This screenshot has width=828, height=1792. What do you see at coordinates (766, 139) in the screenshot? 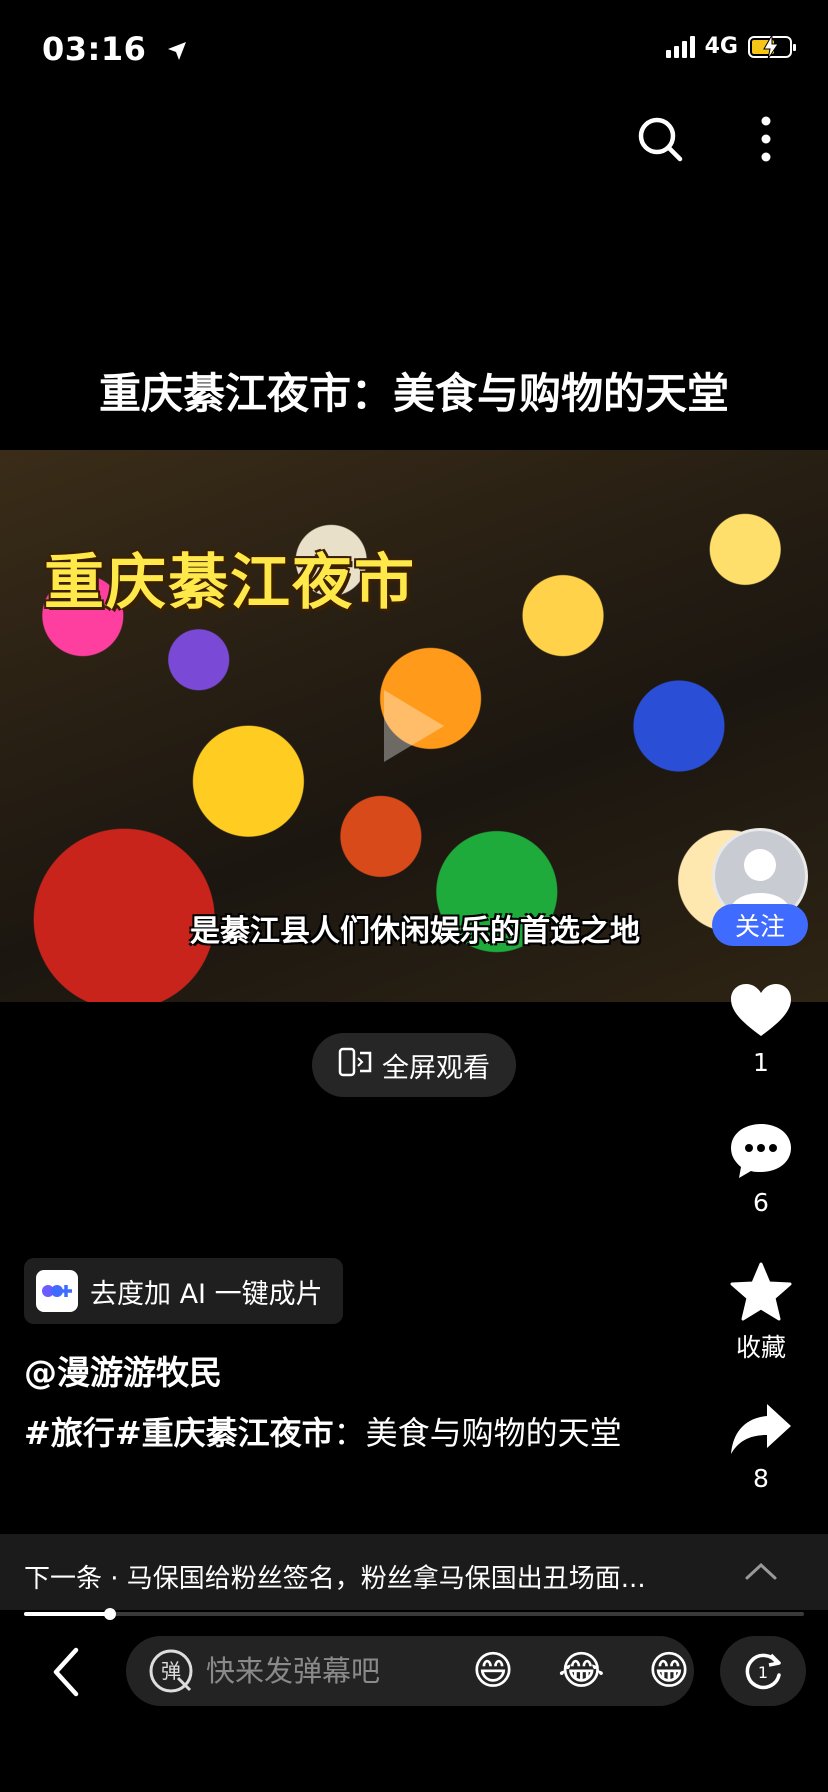
I see `more-options-icon` at bounding box center [766, 139].